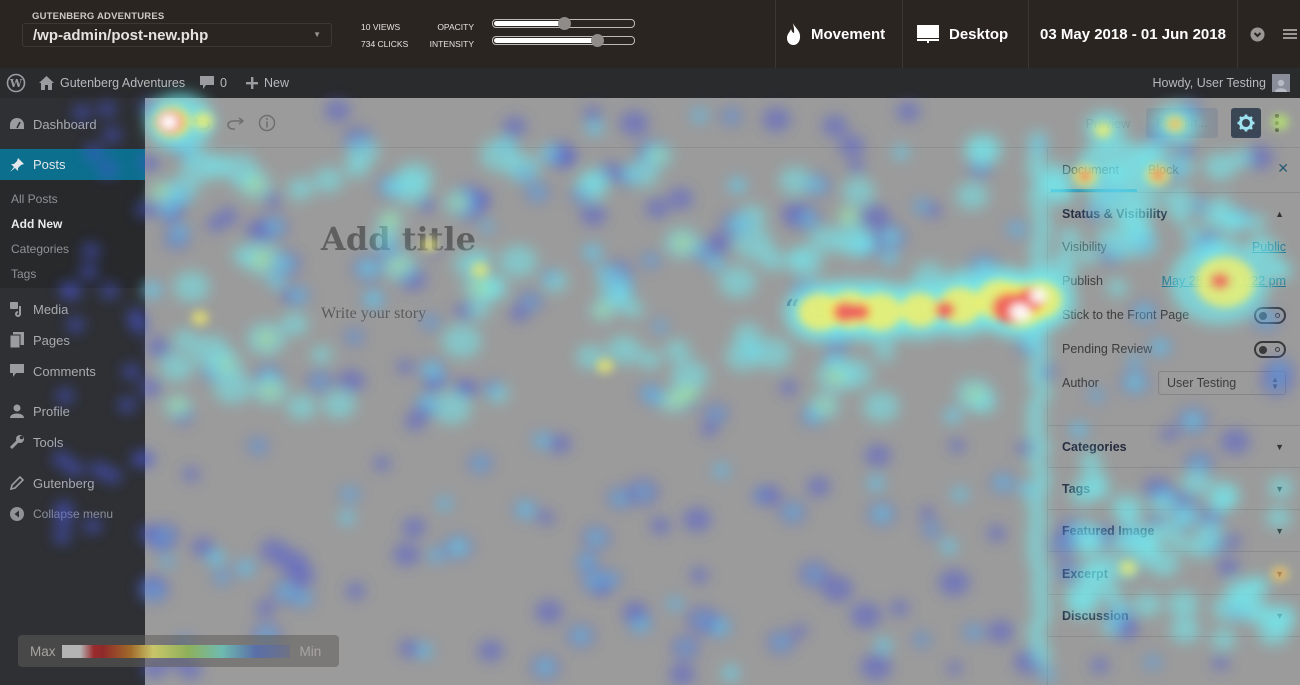 This screenshot has height=685, width=1300. I want to click on wordpress-logo-icon: W, so click(16, 83).